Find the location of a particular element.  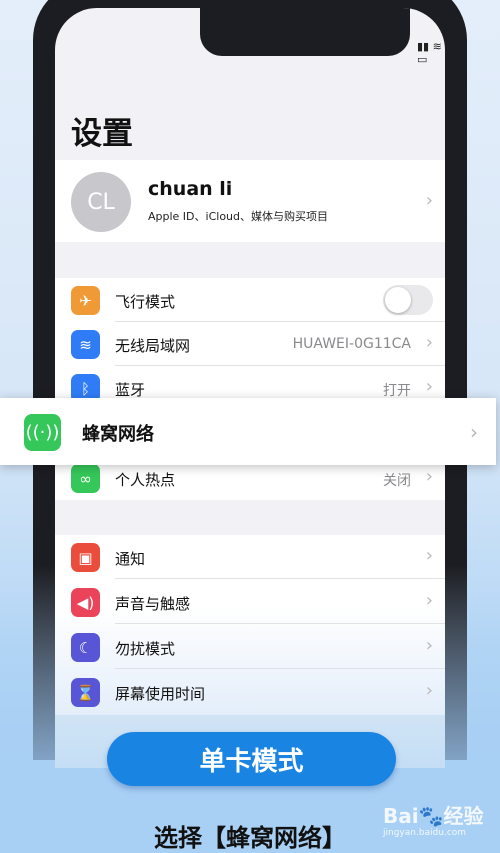

settings-row-airplane: ✈ 飞行模式 is located at coordinates (250, 300).